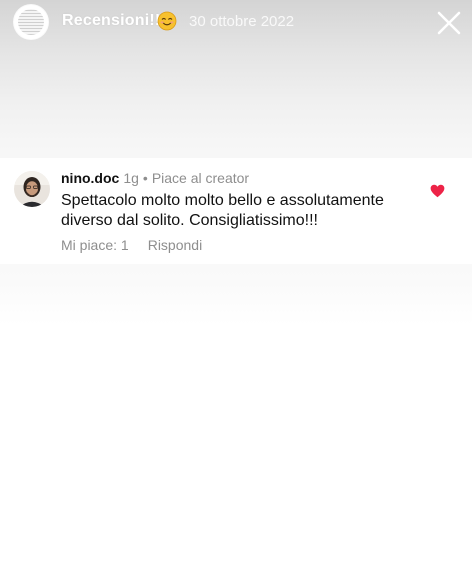 The image size is (472, 570). What do you see at coordinates (242, 21) in the screenshot?
I see `story-date: 30 ottobre 2022` at bounding box center [242, 21].